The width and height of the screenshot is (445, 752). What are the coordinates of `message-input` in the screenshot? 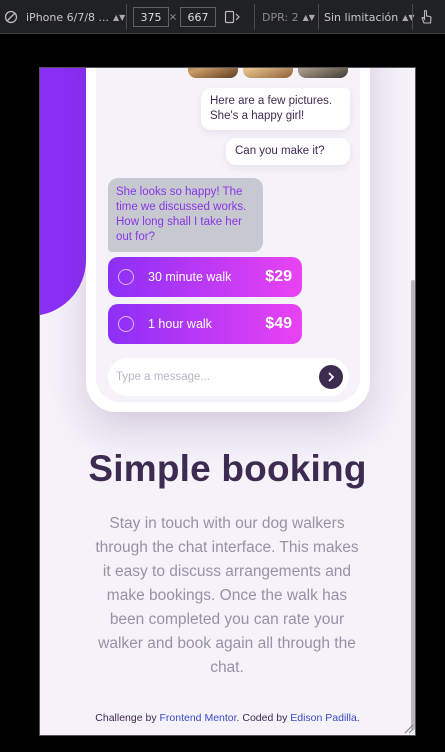 It's located at (217, 377).